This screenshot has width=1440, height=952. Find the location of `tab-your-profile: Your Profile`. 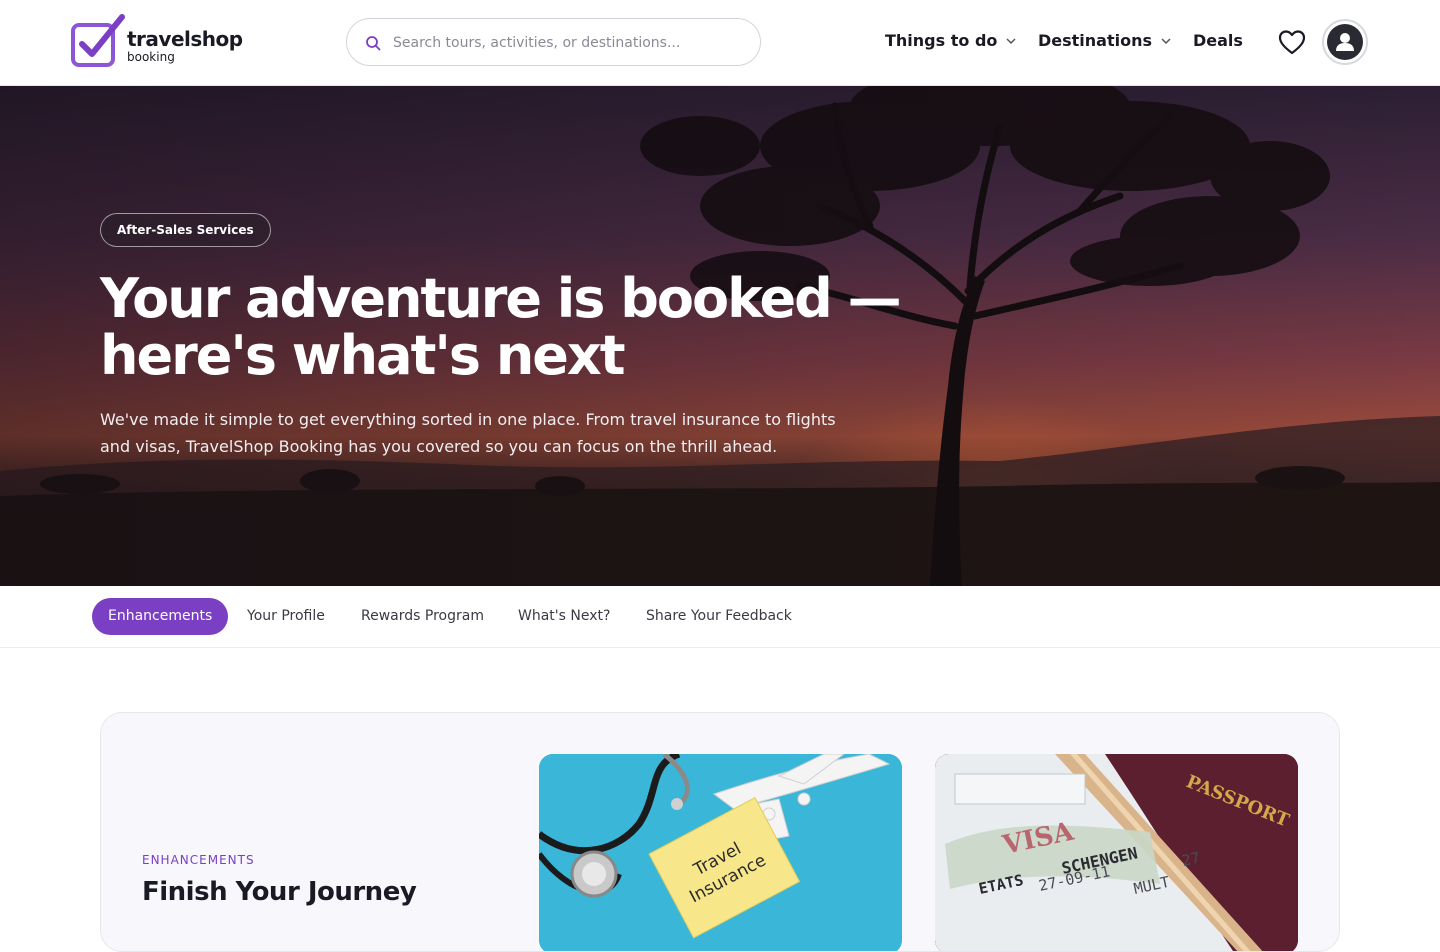

tab-your-profile: Your Profile is located at coordinates (286, 616).